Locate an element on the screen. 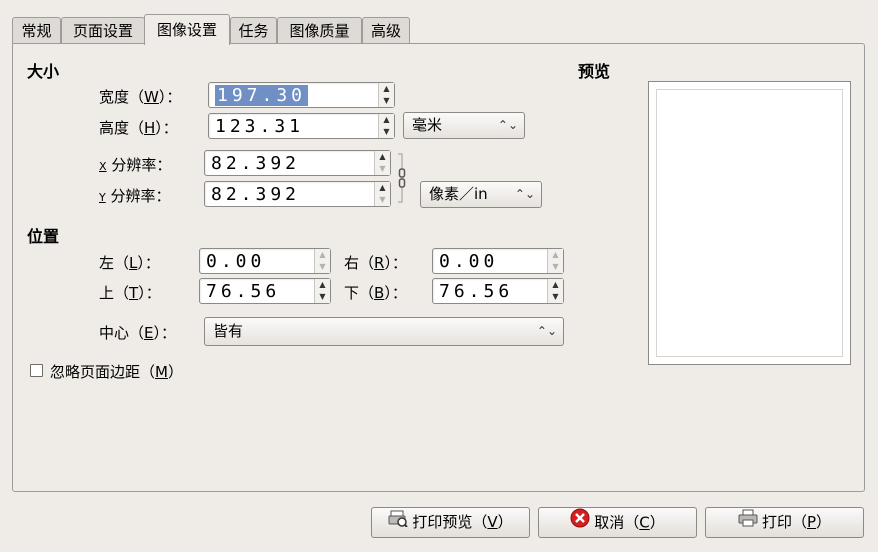 Image resolution: width=878 pixels, height=552 pixels. y-resolution-value: 82.392 is located at coordinates (256, 194).